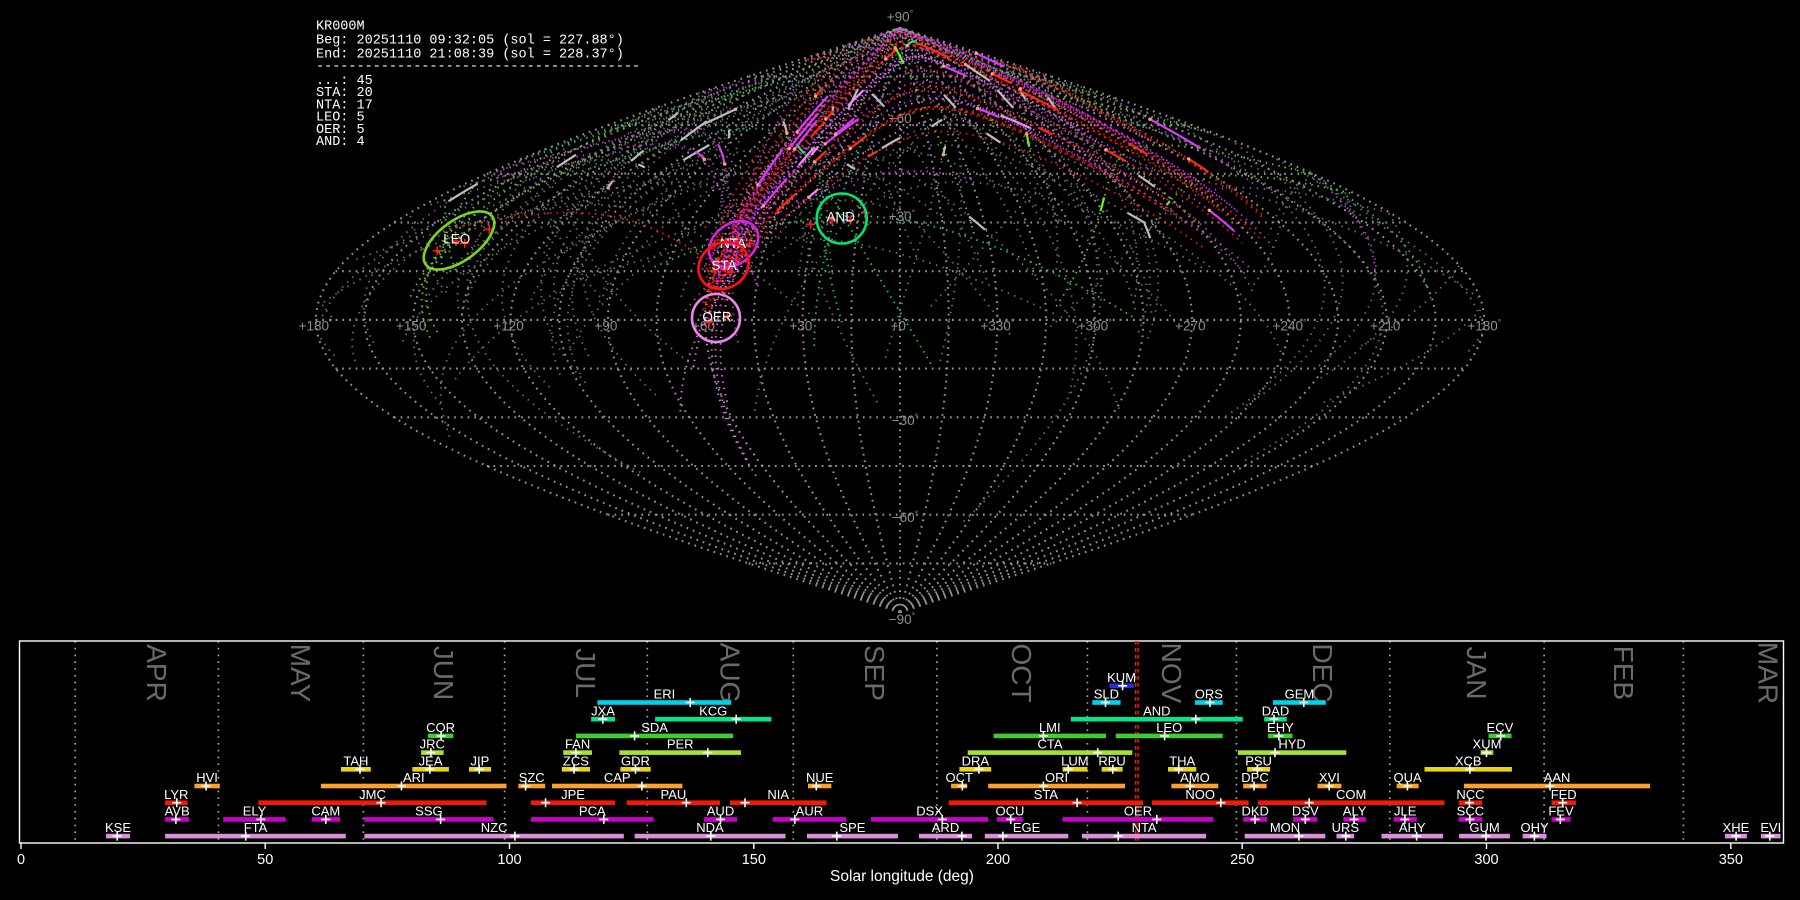 The height and width of the screenshot is (900, 1800). Describe the element at coordinates (1056, 777) in the screenshot. I see `svg-text: ORI` at that location.